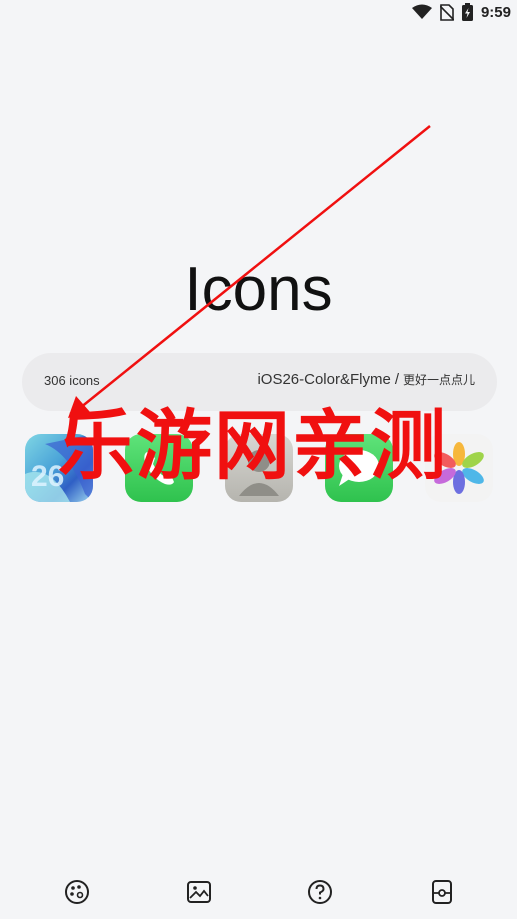 Image resolution: width=517 pixels, height=919 pixels. Describe the element at coordinates (495, 12) in the screenshot. I see `status-time: 9:59` at that location.